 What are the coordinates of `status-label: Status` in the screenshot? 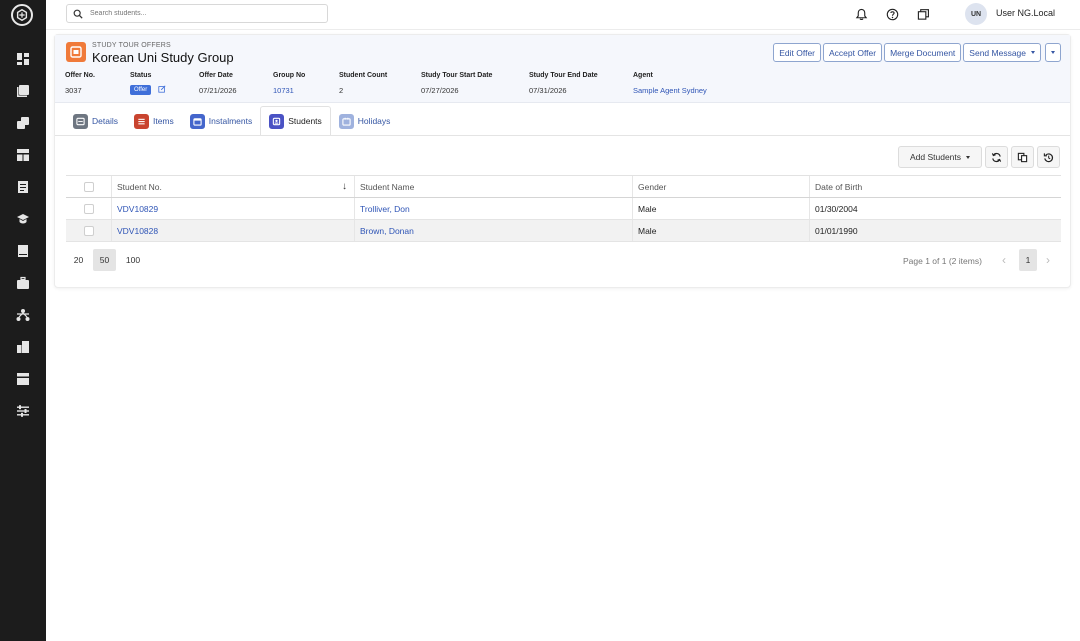 It's located at (141, 75).